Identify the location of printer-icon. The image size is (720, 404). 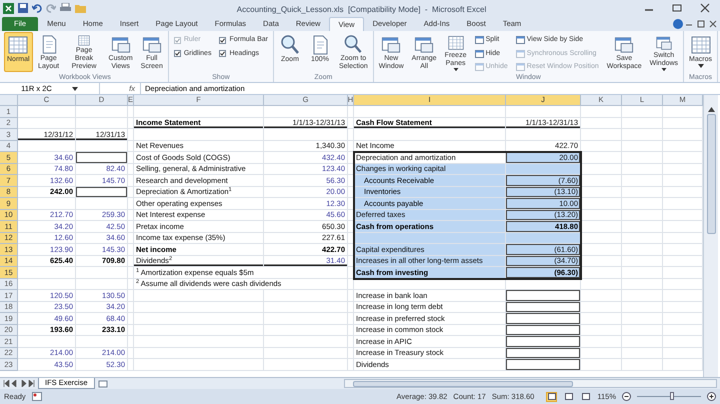
(65, 8).